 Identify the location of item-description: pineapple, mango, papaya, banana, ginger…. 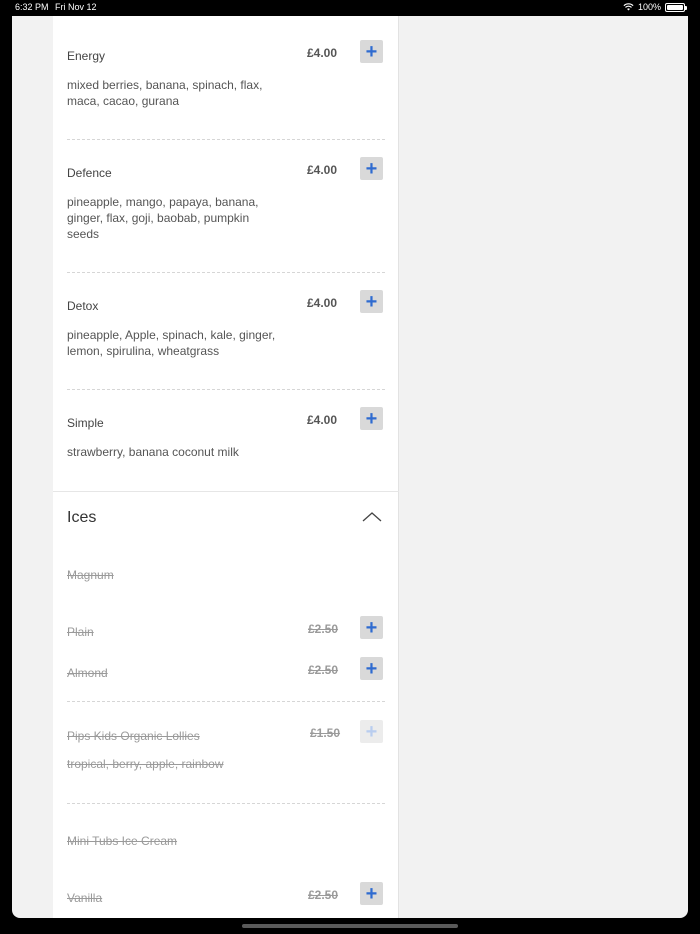
(163, 218).